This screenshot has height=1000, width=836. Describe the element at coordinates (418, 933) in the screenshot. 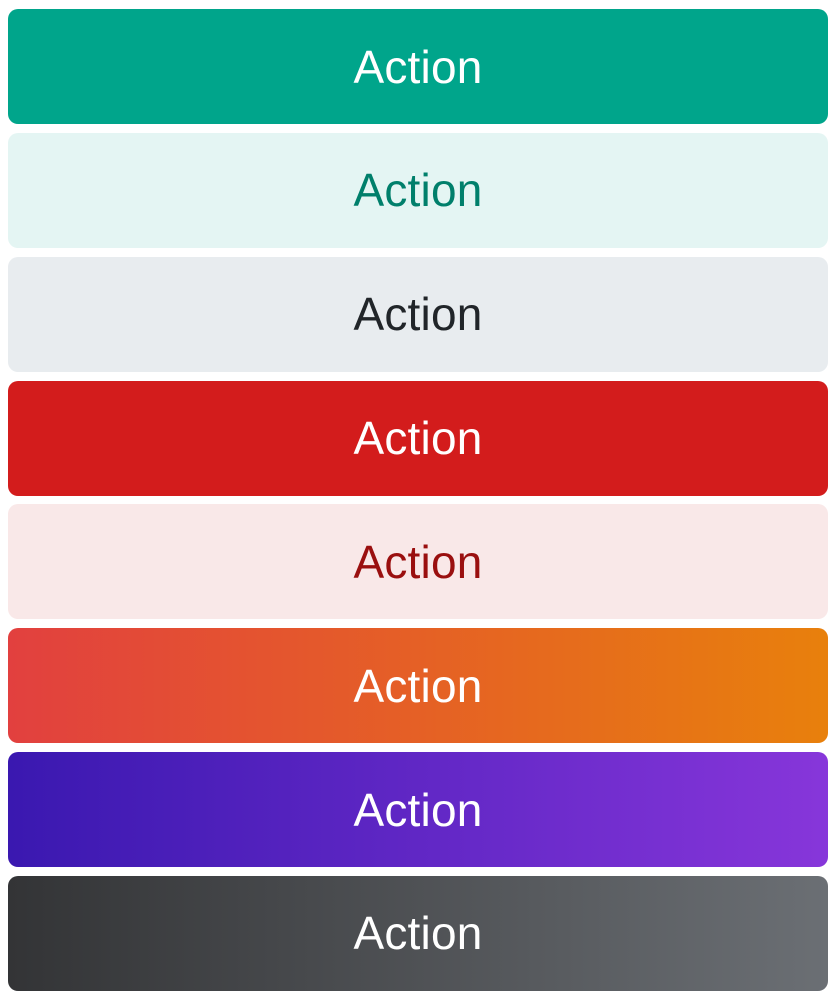

I see `action-button-graphite-gradient: Action` at that location.